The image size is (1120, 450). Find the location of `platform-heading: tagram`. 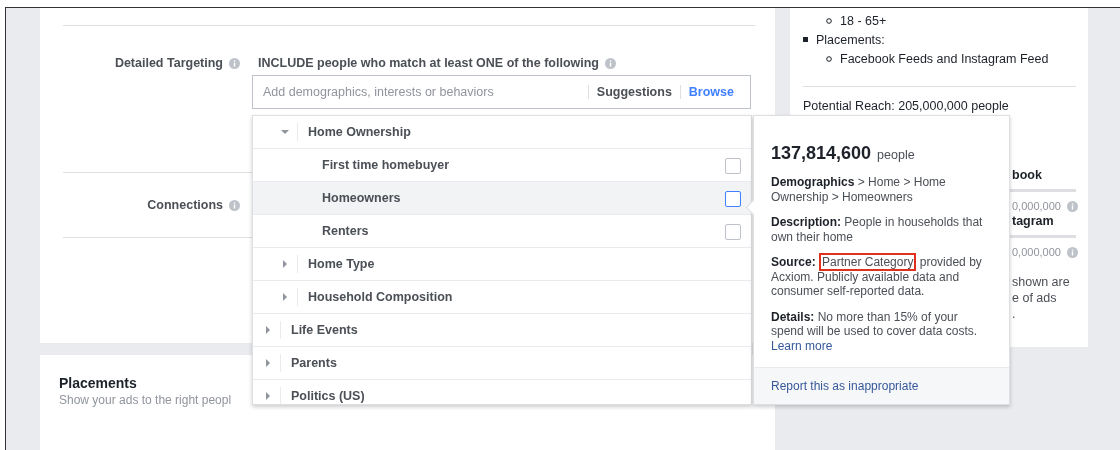

platform-heading: tagram is located at coordinates (1033, 222).